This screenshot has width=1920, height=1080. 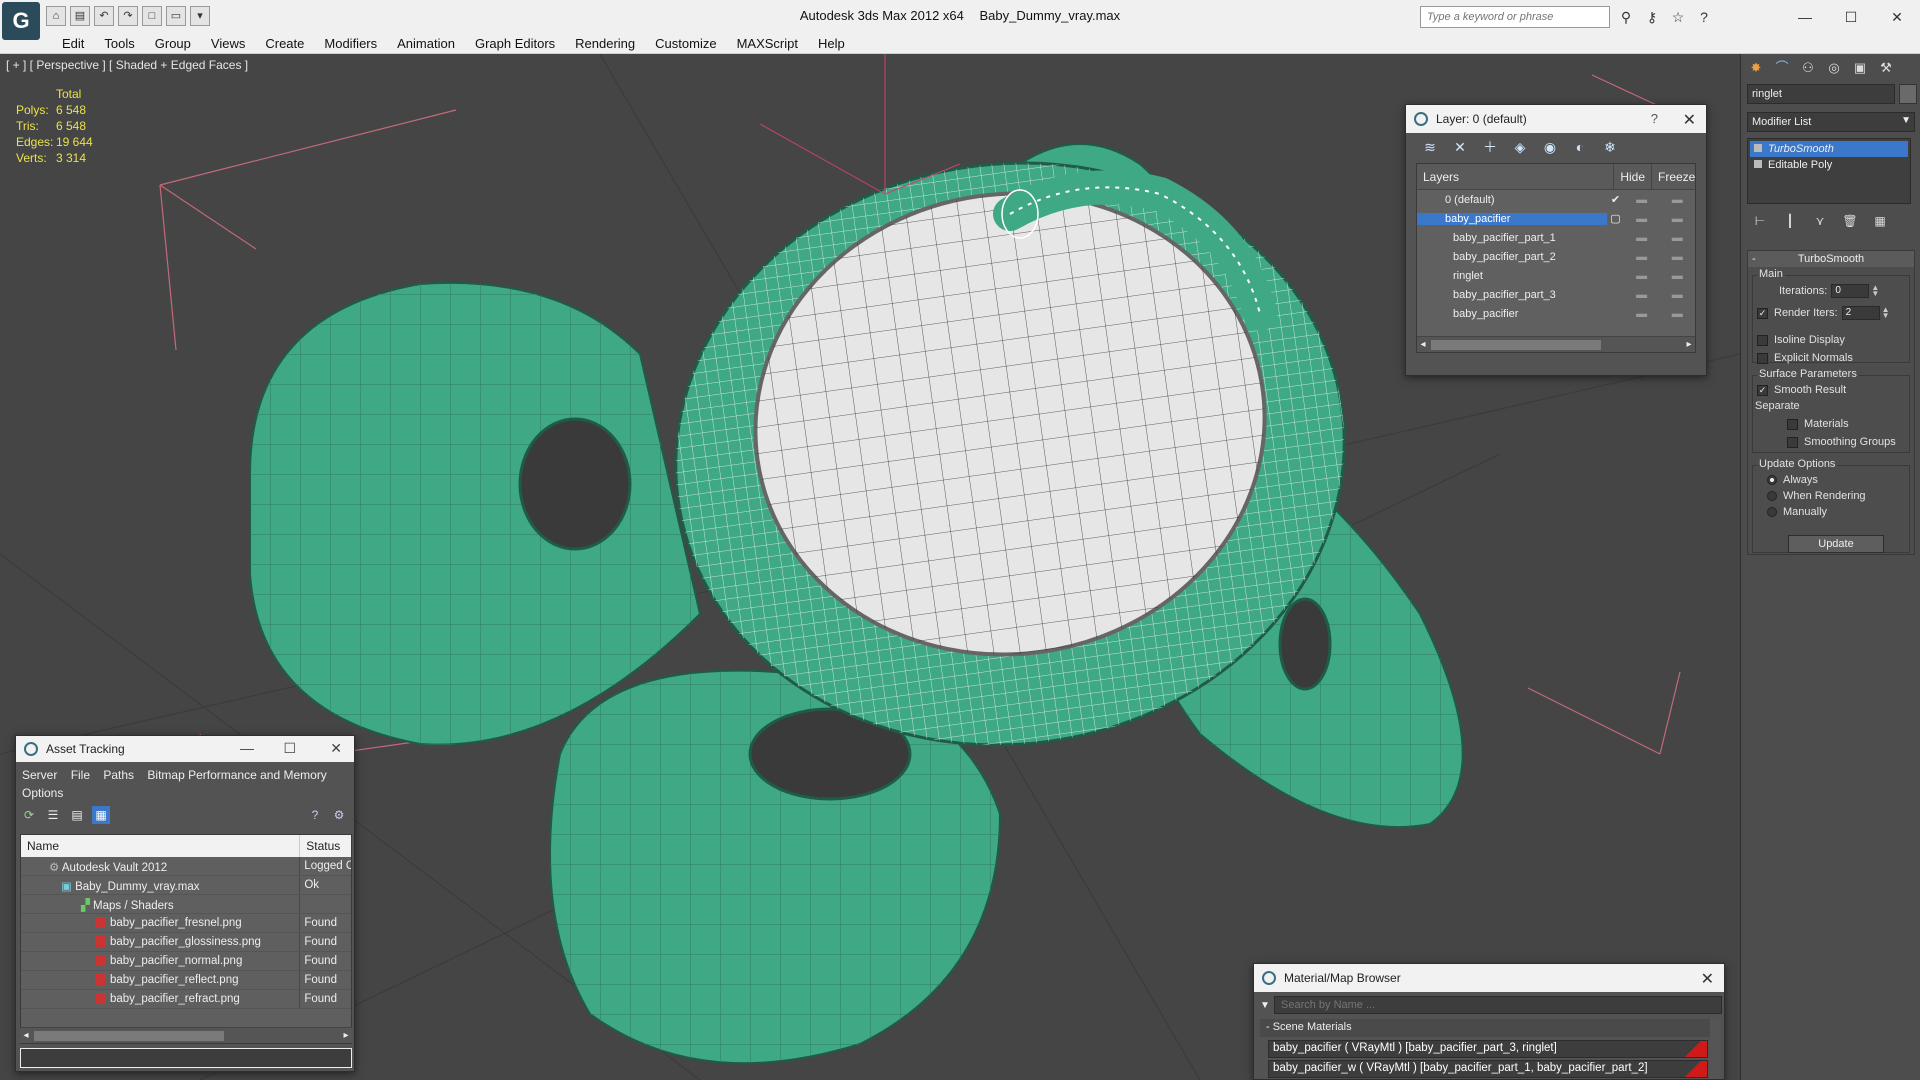 I want to click on binoculars-icon: ⚲, so click(x=1626, y=17).